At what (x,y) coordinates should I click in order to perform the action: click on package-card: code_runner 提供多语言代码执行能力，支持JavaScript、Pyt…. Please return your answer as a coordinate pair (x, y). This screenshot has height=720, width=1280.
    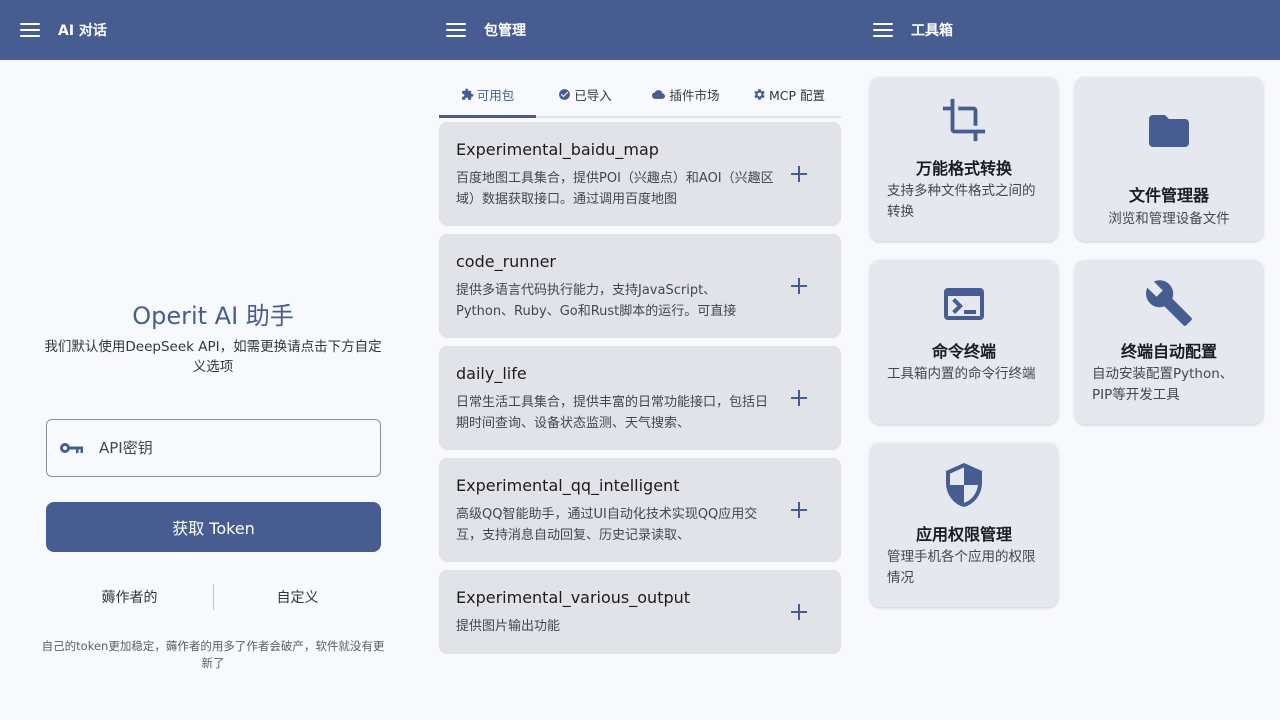
    Looking at the image, I should click on (640, 286).